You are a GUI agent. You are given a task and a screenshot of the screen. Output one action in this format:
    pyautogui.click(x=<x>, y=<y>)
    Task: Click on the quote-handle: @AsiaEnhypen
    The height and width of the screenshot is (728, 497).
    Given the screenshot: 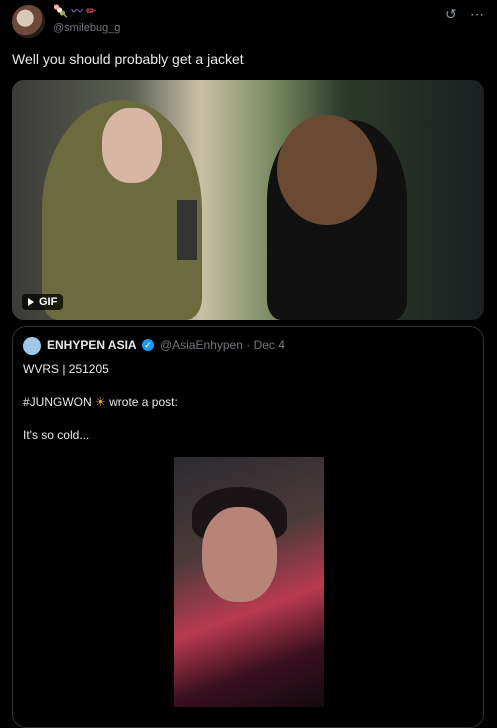 What is the action you would take?
    pyautogui.click(x=201, y=345)
    